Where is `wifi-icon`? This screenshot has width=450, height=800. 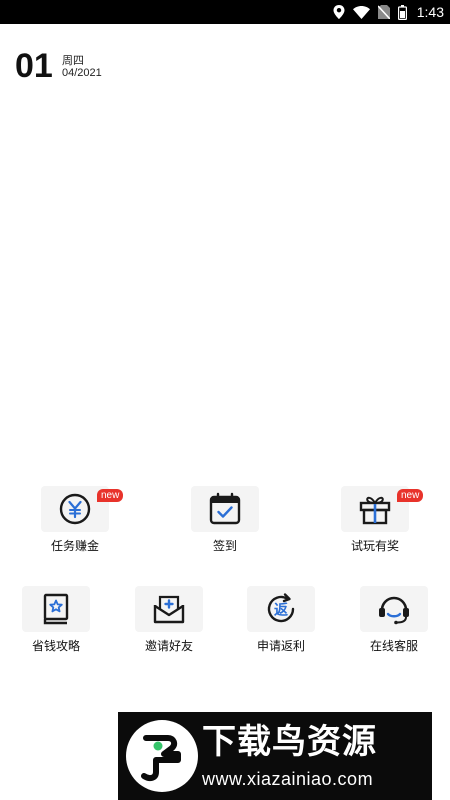 wifi-icon is located at coordinates (361, 12).